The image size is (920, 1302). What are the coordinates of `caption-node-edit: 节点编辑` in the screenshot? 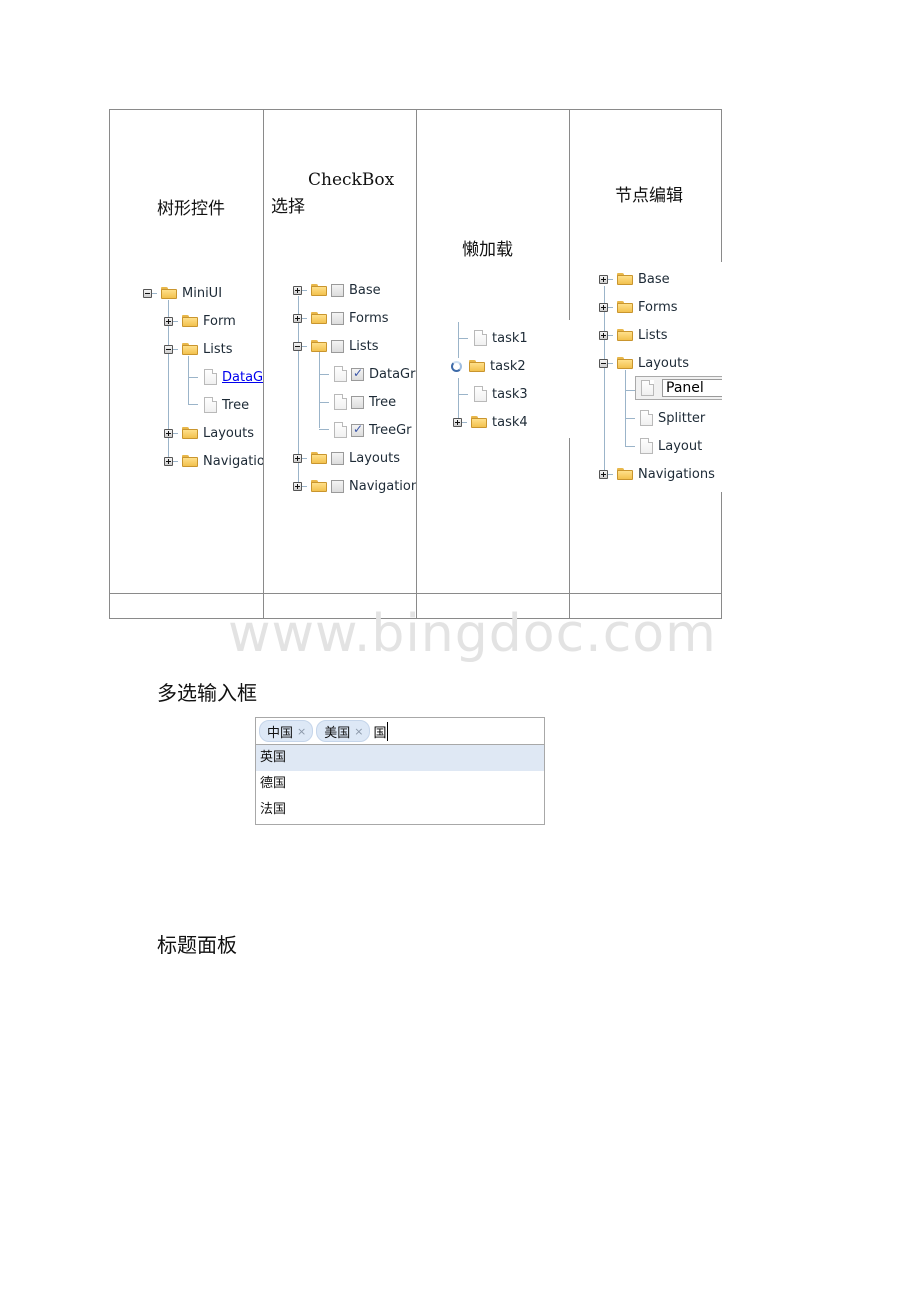 It's located at (649, 196).